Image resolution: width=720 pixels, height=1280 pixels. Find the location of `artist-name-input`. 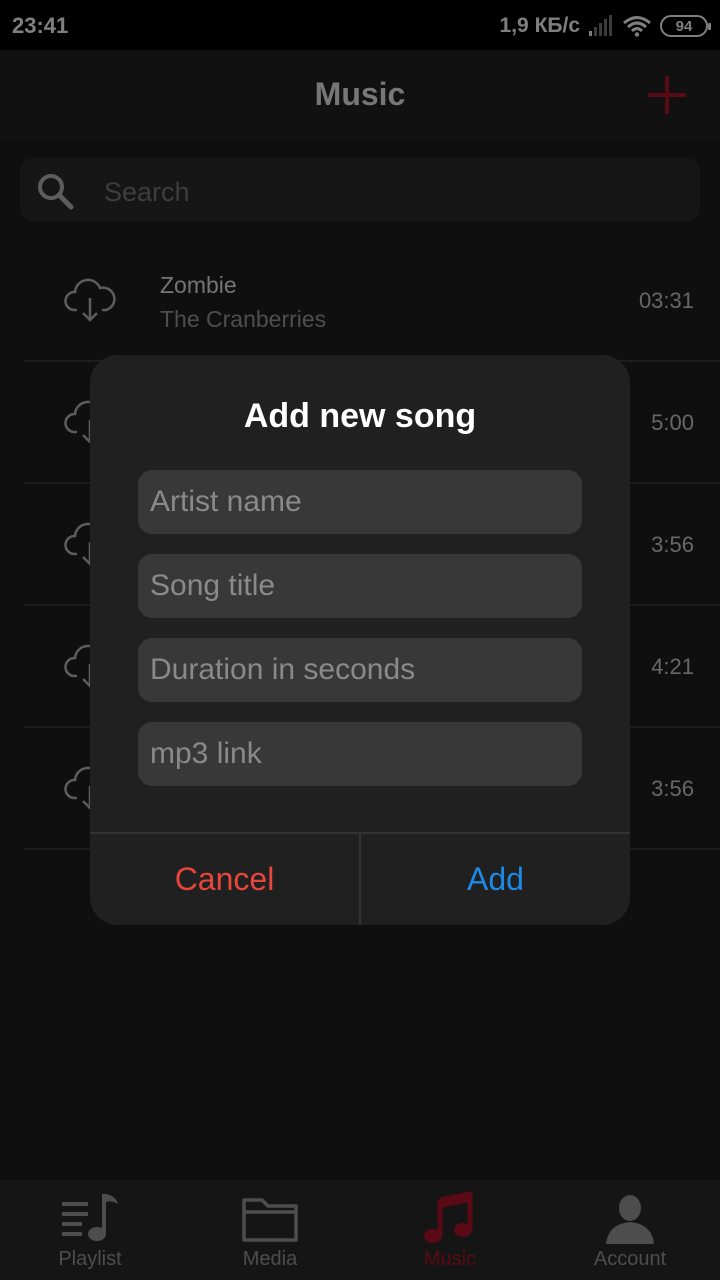

artist-name-input is located at coordinates (360, 502).